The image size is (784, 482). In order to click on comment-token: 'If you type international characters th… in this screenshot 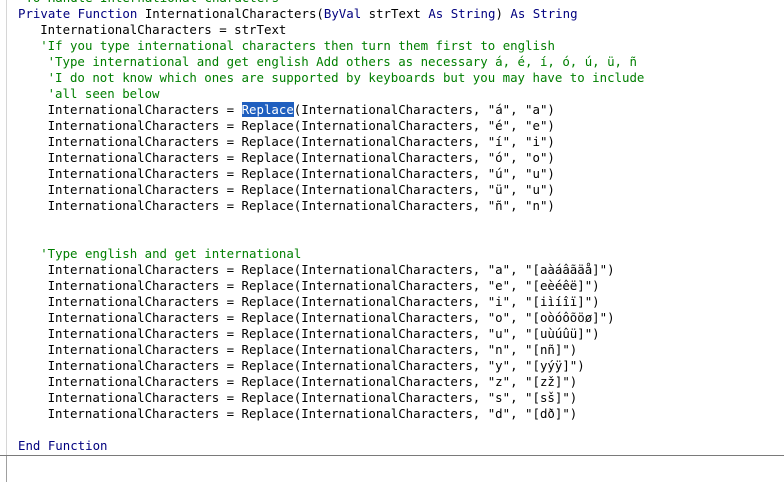, I will do `click(297, 45)`.